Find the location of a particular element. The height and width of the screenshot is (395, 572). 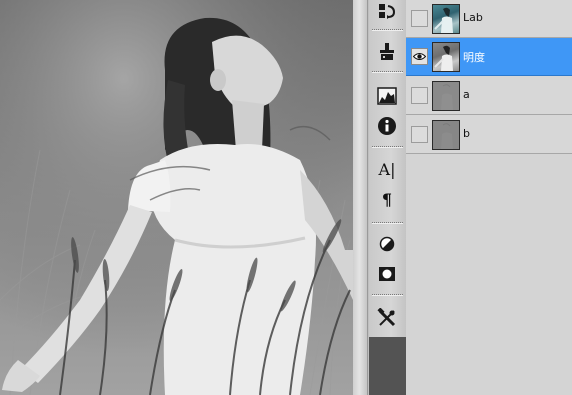

panel-dock-strip: A| ¶ is located at coordinates (388, 197).